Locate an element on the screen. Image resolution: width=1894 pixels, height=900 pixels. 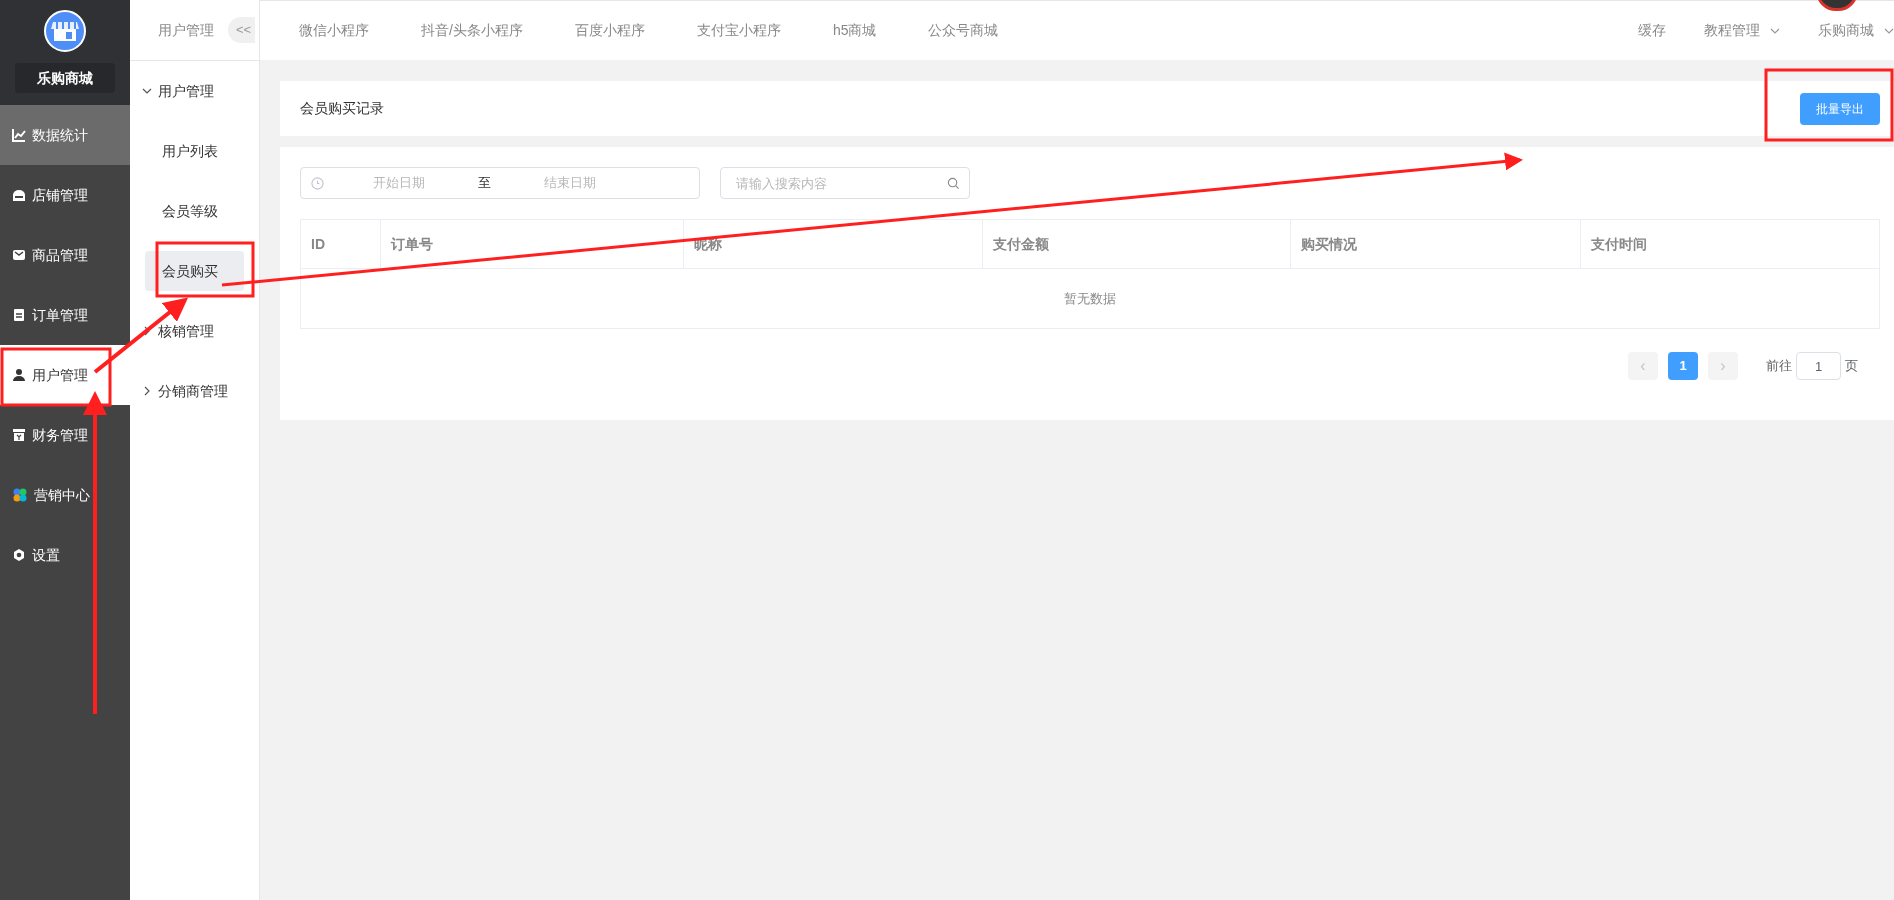
house-icon is located at coordinates (19, 195).